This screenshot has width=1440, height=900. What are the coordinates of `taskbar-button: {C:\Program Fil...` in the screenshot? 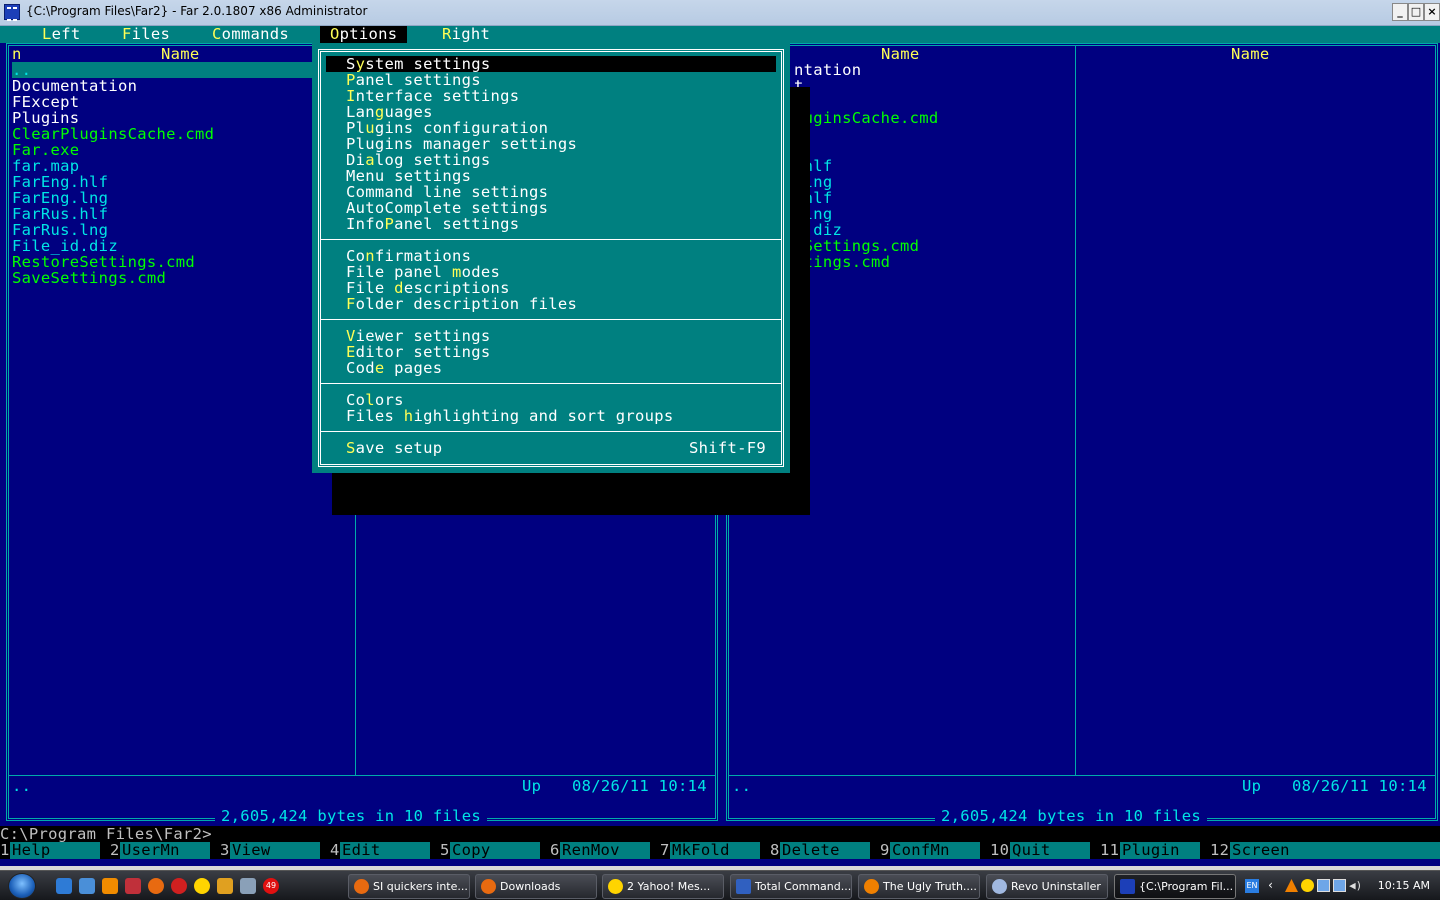 It's located at (1175, 886).